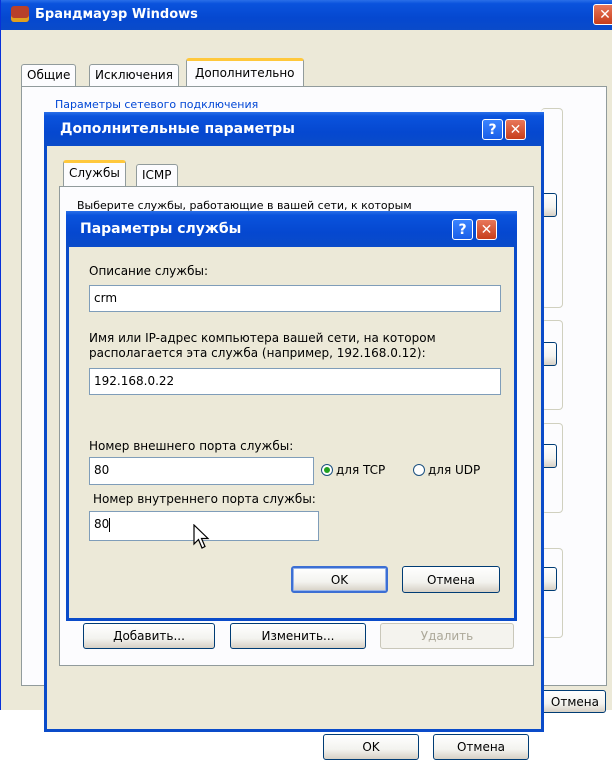 The height and width of the screenshot is (760, 612). What do you see at coordinates (161, 229) in the screenshot?
I see `service-title: Параметры службы` at bounding box center [161, 229].